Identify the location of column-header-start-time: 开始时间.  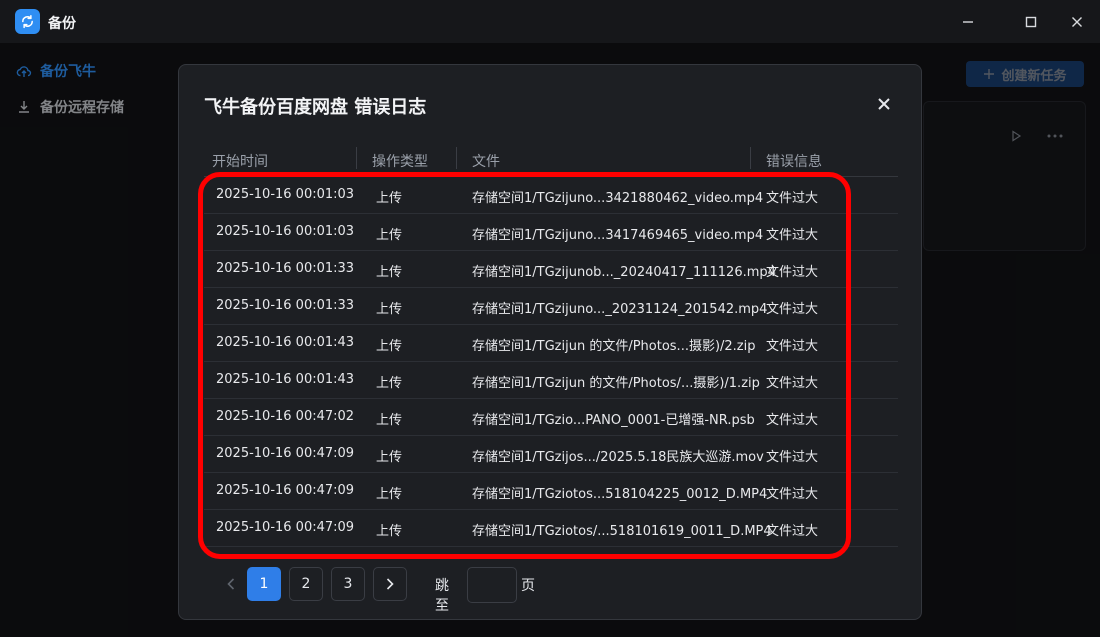
(240, 162).